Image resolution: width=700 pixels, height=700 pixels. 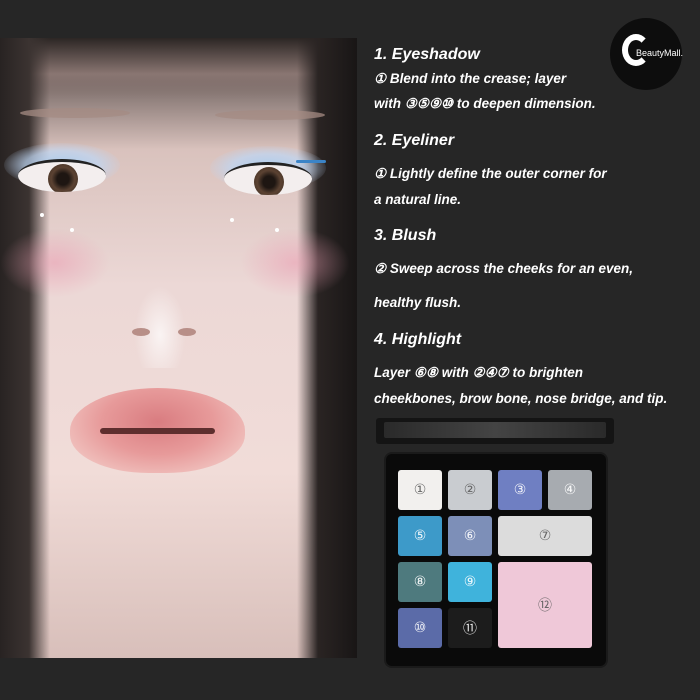 What do you see at coordinates (25, 348) in the screenshot?
I see `hair-left` at bounding box center [25, 348].